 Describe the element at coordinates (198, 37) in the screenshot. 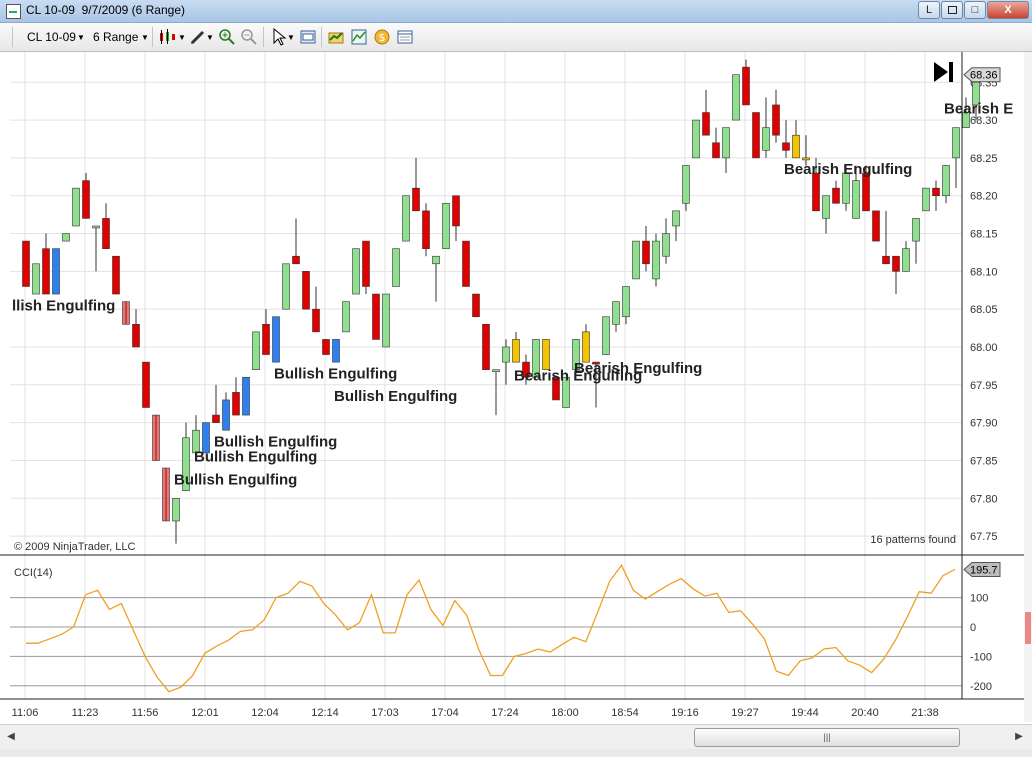

I see `drawing-tool-icon` at that location.